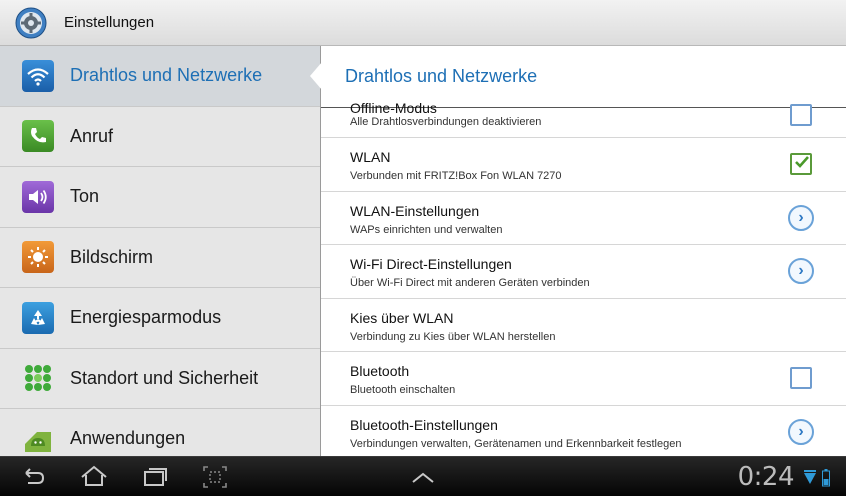  I want to click on recycle-icon, so click(38, 317).